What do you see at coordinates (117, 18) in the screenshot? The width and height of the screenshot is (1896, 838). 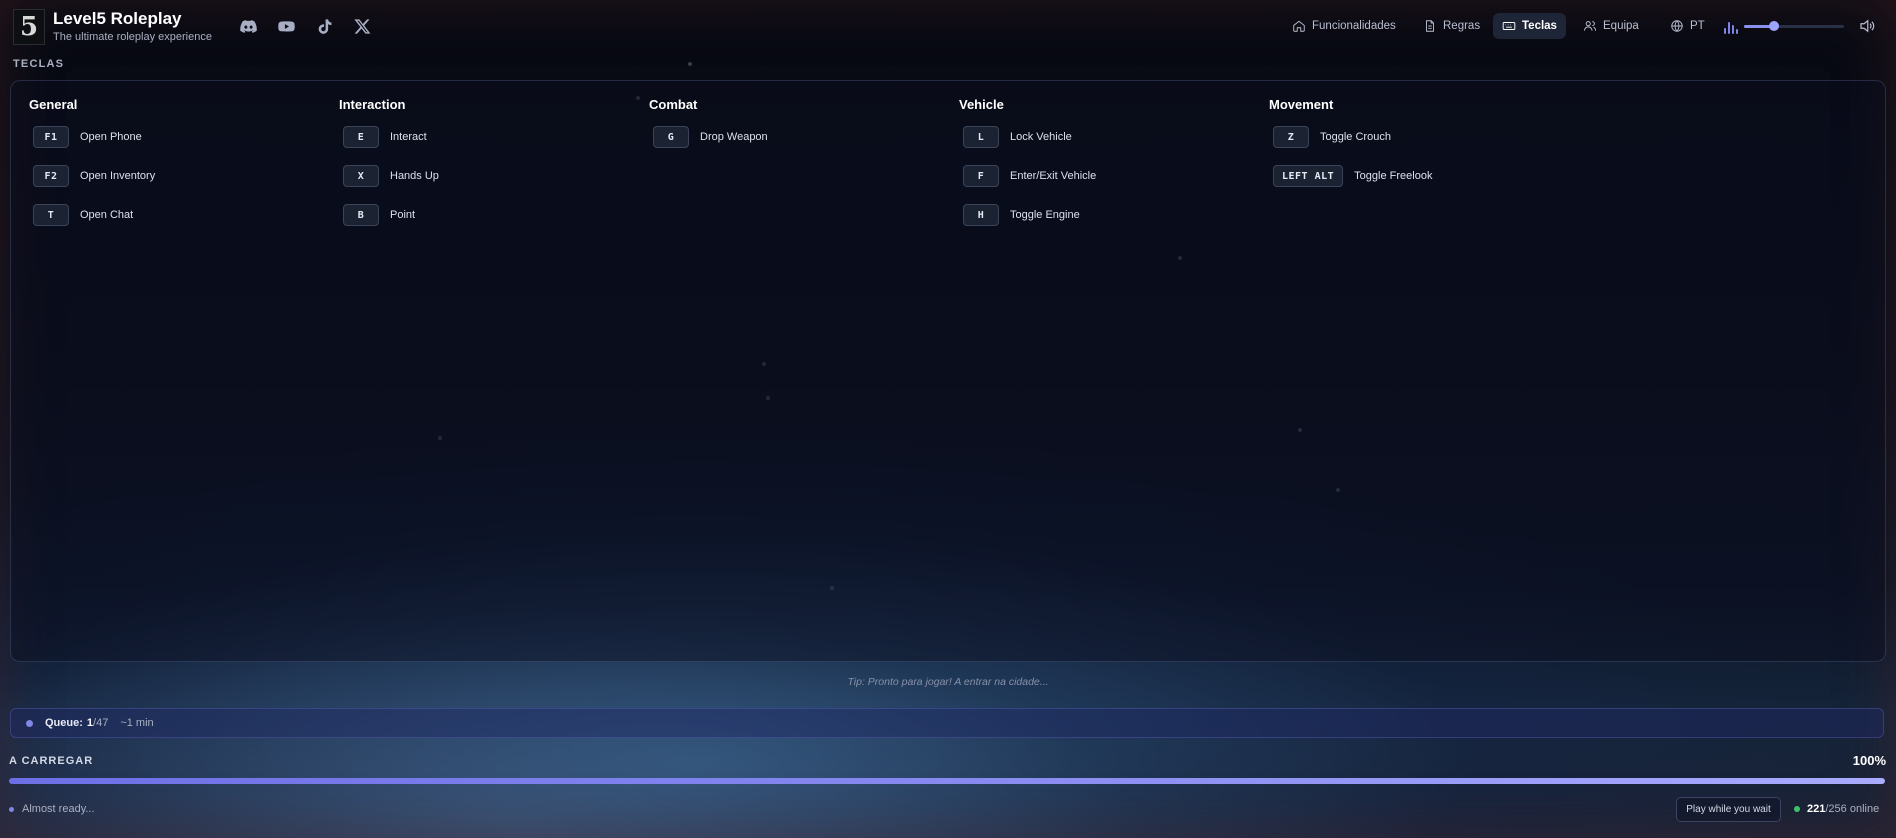 I see `brand-title: Level5 Roleplay` at bounding box center [117, 18].